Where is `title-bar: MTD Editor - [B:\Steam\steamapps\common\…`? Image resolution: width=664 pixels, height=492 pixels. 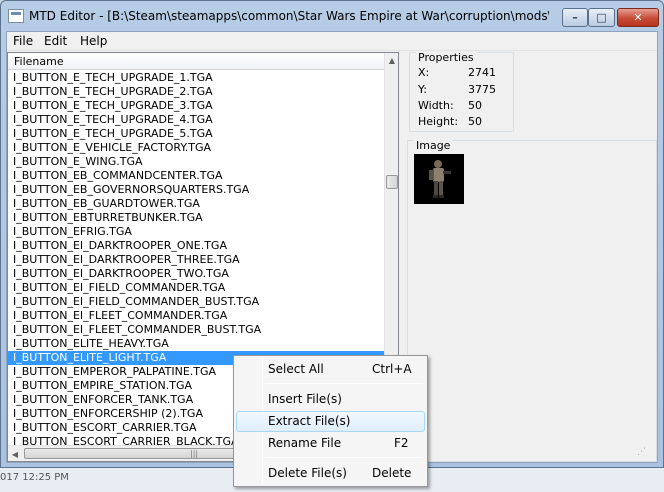
title-bar: MTD Editor - [B:\Steam\steamapps\common\… is located at coordinates (332, 16).